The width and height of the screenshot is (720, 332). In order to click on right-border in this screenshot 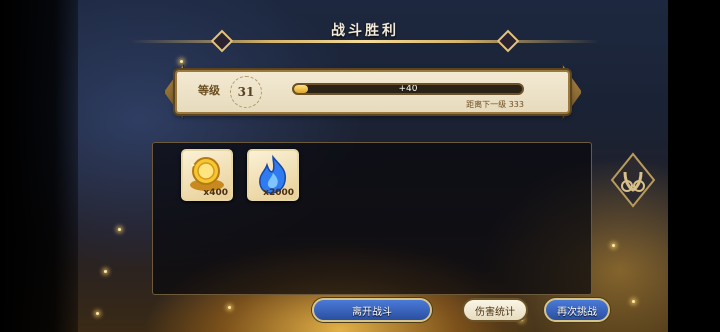, I will do `click(694, 166)`.